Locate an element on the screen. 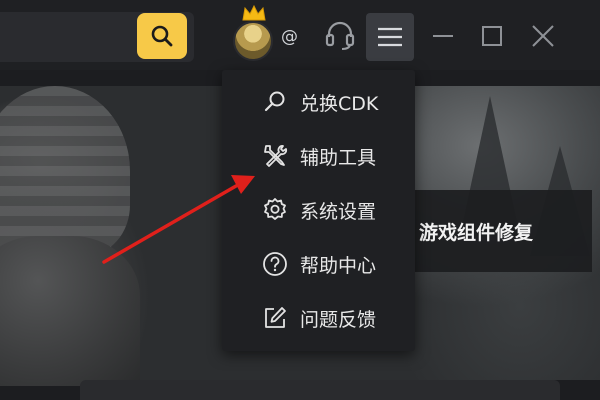  user-avatar-group is located at coordinates (256, 34).